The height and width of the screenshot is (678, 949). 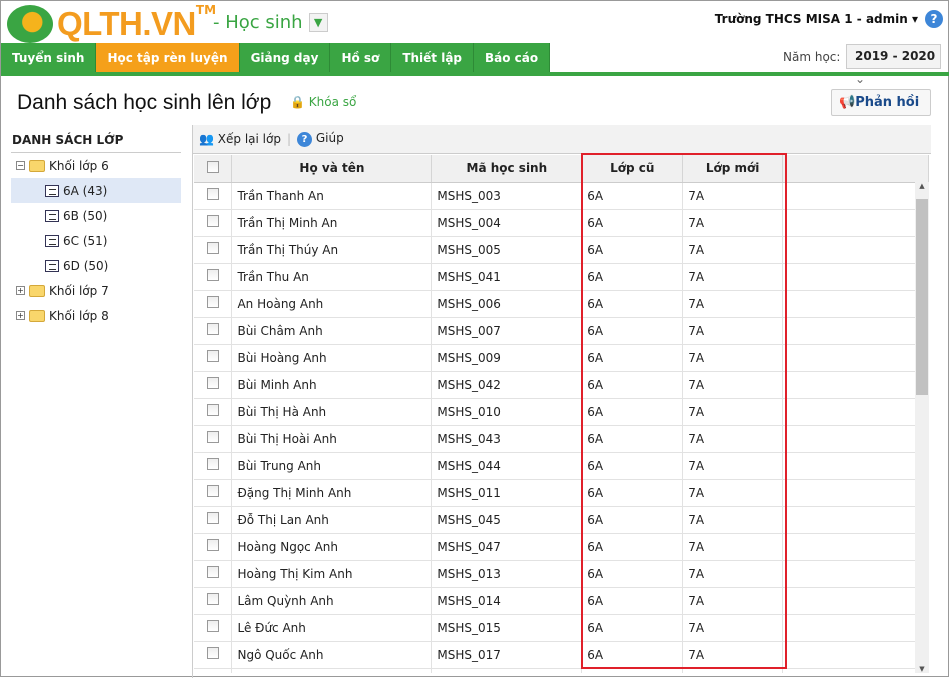 I want to click on student-code: MSHS_005, so click(x=507, y=250).